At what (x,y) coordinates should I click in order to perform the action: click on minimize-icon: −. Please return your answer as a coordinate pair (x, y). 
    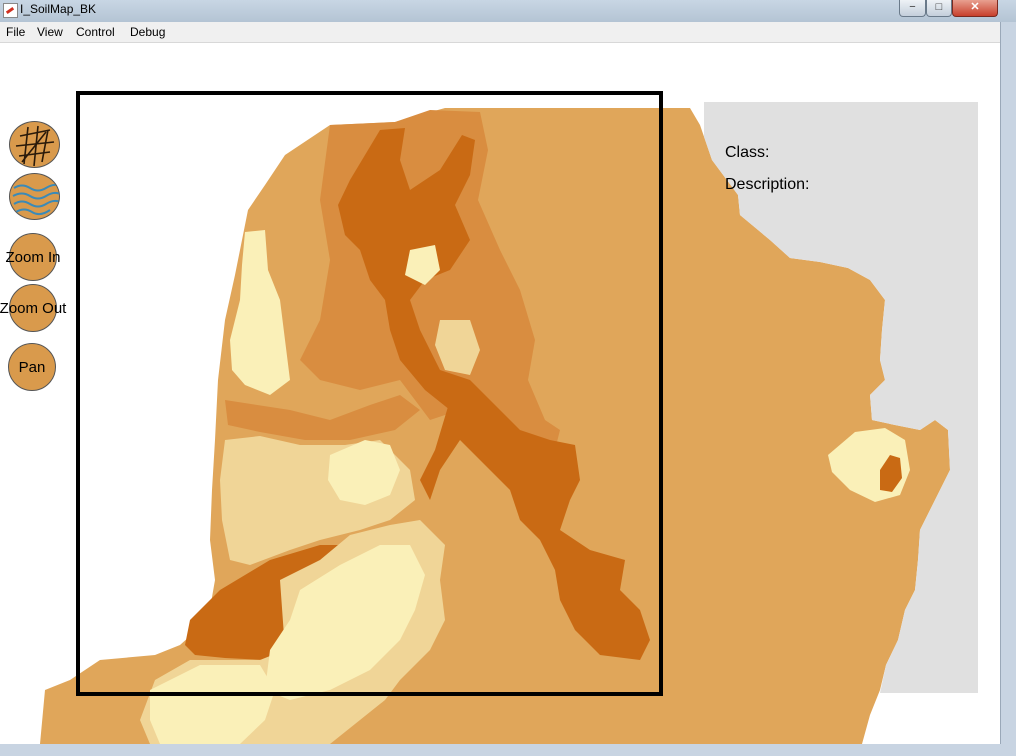
    Looking at the image, I should click on (912, 7).